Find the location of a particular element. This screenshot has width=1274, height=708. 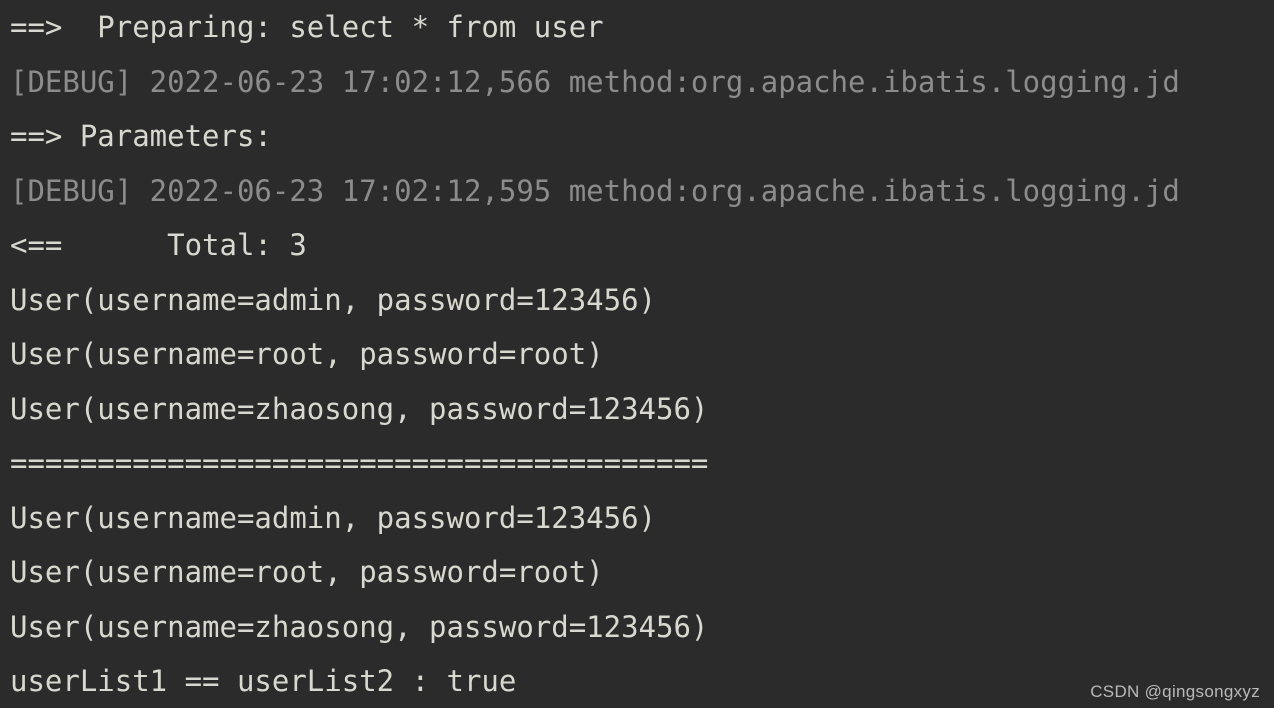

console-line-12: User(username=zhaosong, password=123456) is located at coordinates (359, 626).